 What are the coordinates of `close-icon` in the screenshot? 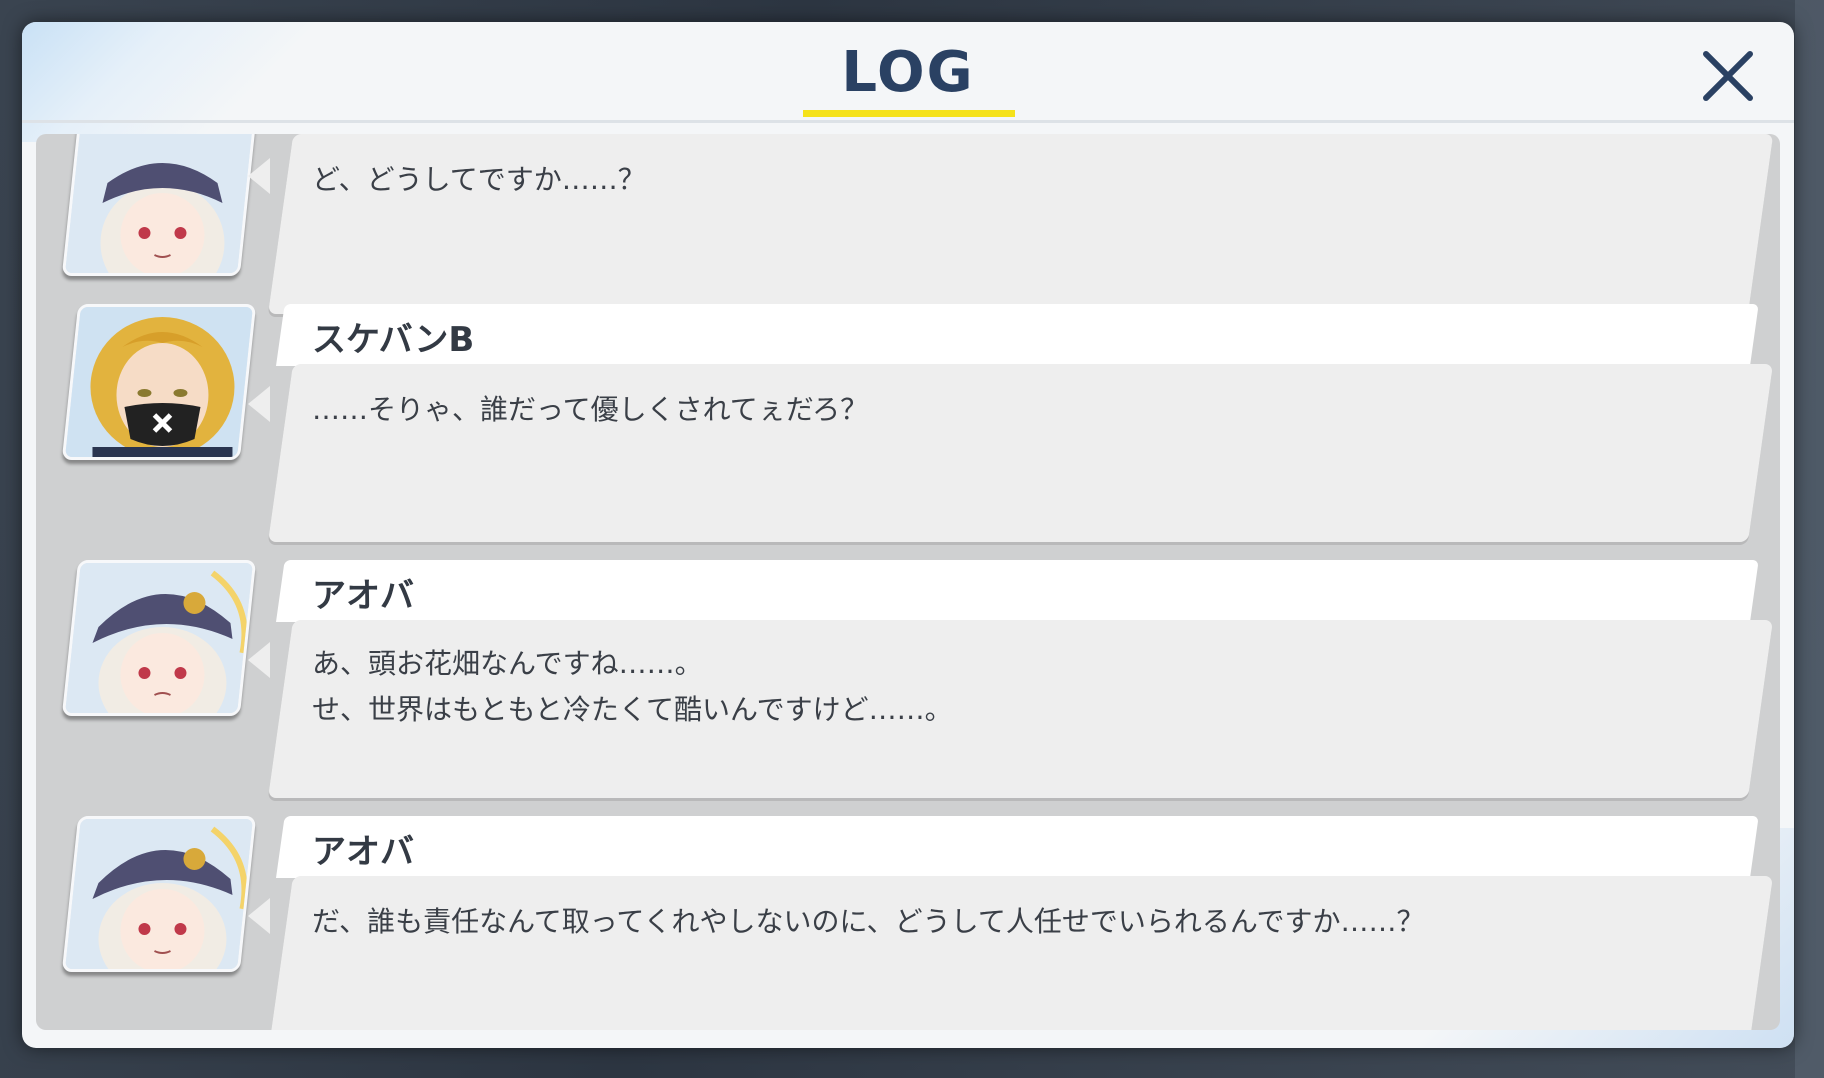 It's located at (1728, 76).